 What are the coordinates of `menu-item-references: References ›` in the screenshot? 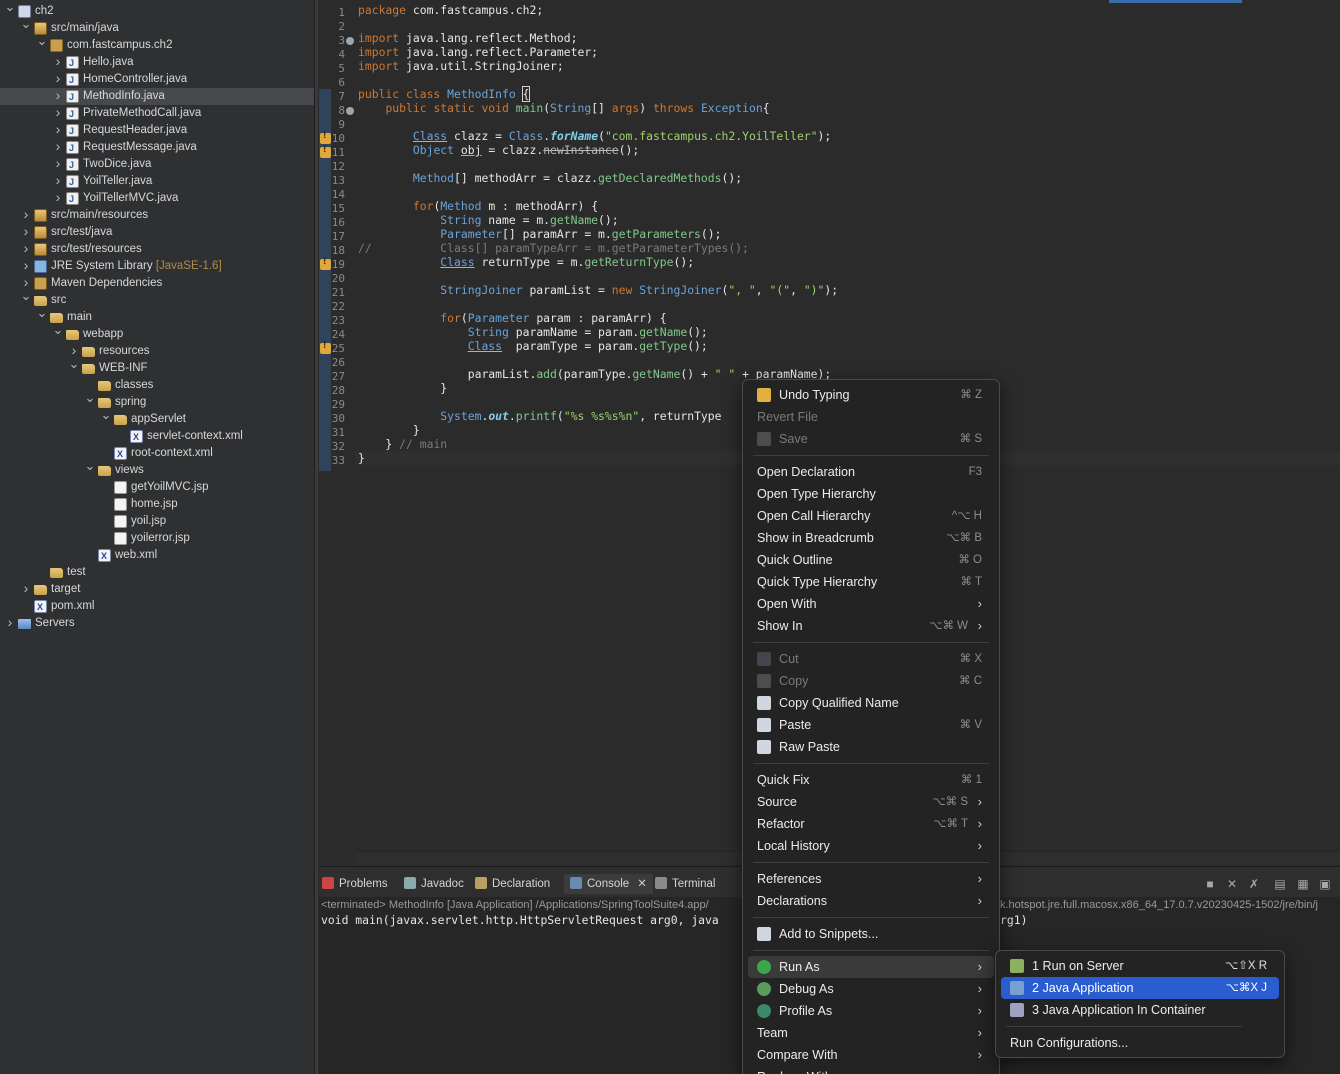 It's located at (871, 879).